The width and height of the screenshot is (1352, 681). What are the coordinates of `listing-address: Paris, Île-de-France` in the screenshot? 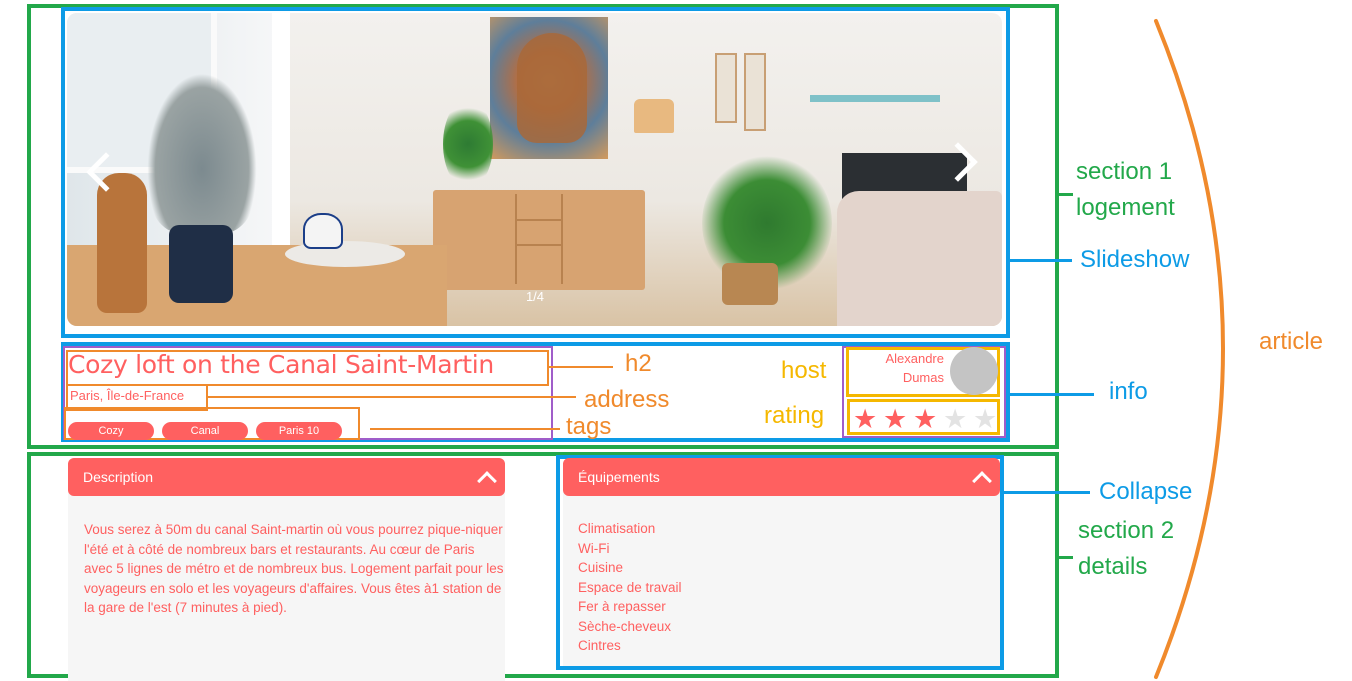 It's located at (127, 395).